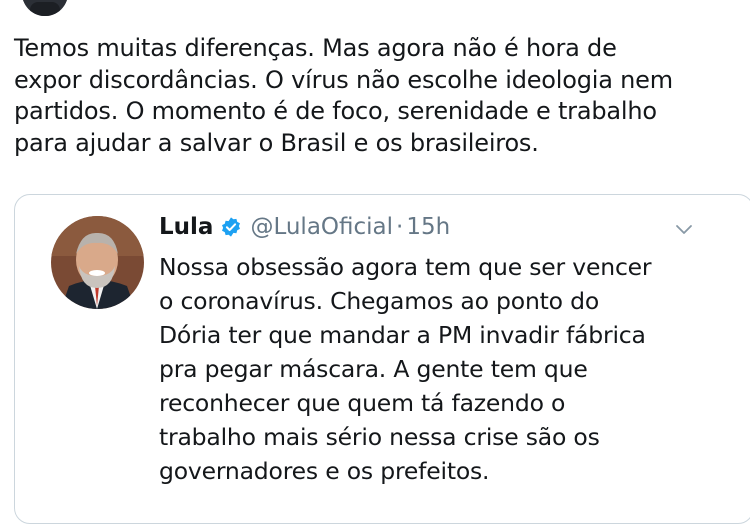 This screenshot has height=524, width=750. Describe the element at coordinates (321, 227) in the screenshot. I see `quoted-author-handle: @LulaOficial` at that location.